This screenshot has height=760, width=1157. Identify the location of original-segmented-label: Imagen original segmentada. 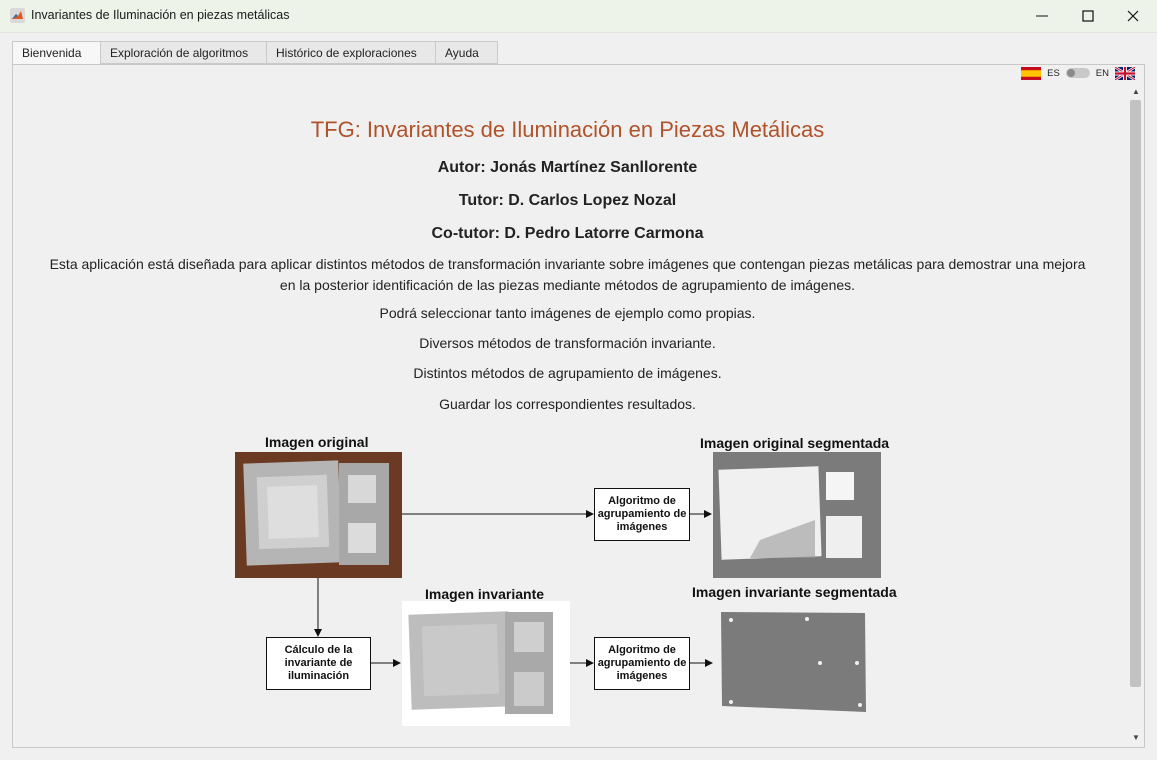
(795, 443).